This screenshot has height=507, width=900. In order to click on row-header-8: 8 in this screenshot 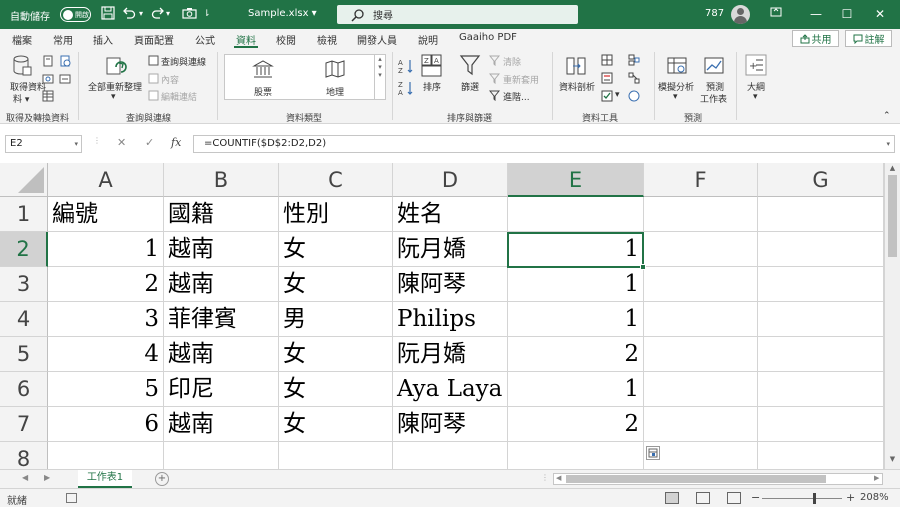, I will do `click(24, 455)`.